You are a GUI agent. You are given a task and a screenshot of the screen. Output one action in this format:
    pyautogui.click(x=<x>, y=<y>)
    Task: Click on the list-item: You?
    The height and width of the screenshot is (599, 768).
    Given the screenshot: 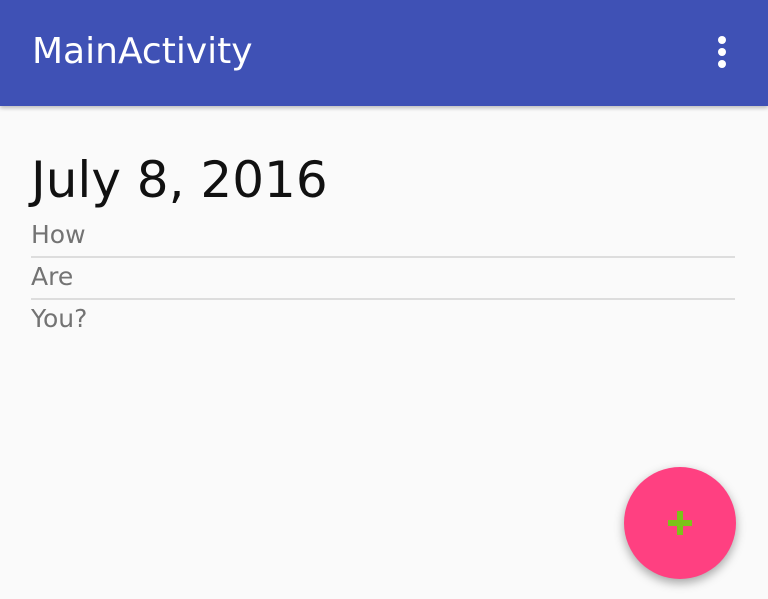 What is the action you would take?
    pyautogui.click(x=383, y=319)
    